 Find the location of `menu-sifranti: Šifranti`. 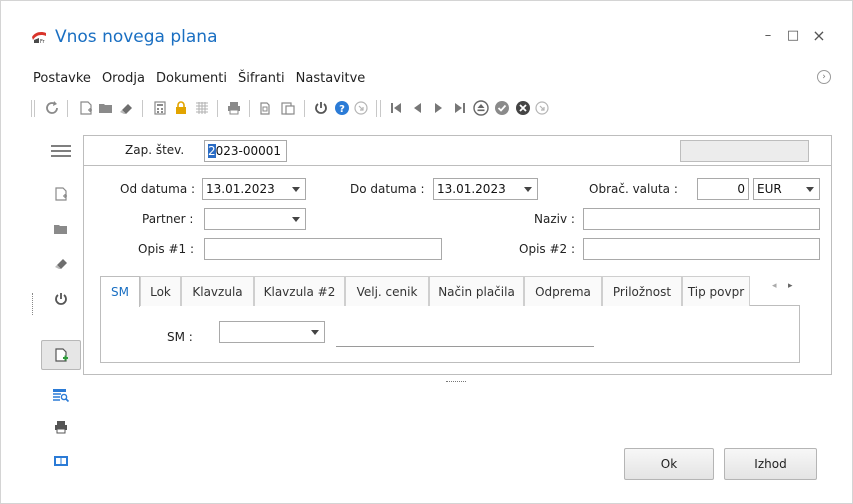

menu-sifranti: Šifranti is located at coordinates (261, 80).